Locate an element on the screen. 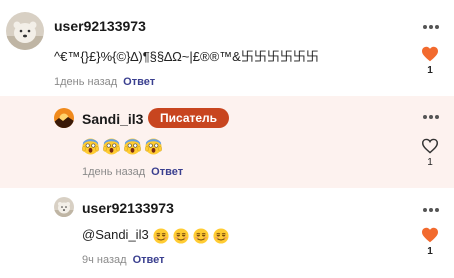 Image resolution: width=454 pixels, height=278 pixels. sunset-avatar is located at coordinates (64, 118).